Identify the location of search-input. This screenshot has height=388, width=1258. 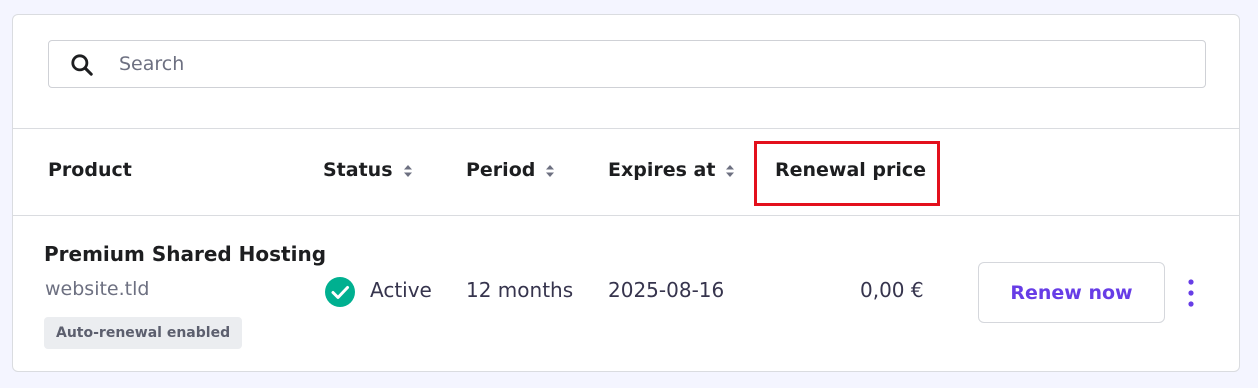
(649, 64).